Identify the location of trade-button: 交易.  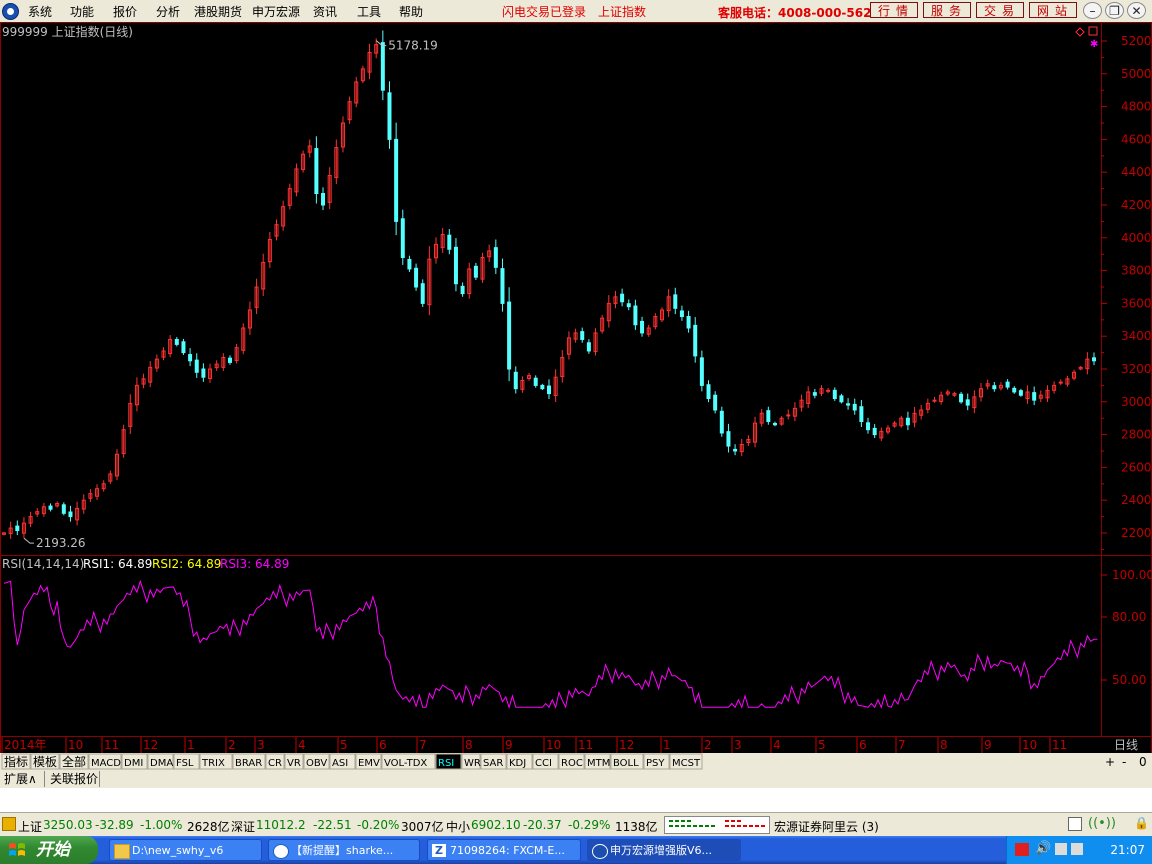
(1000, 10).